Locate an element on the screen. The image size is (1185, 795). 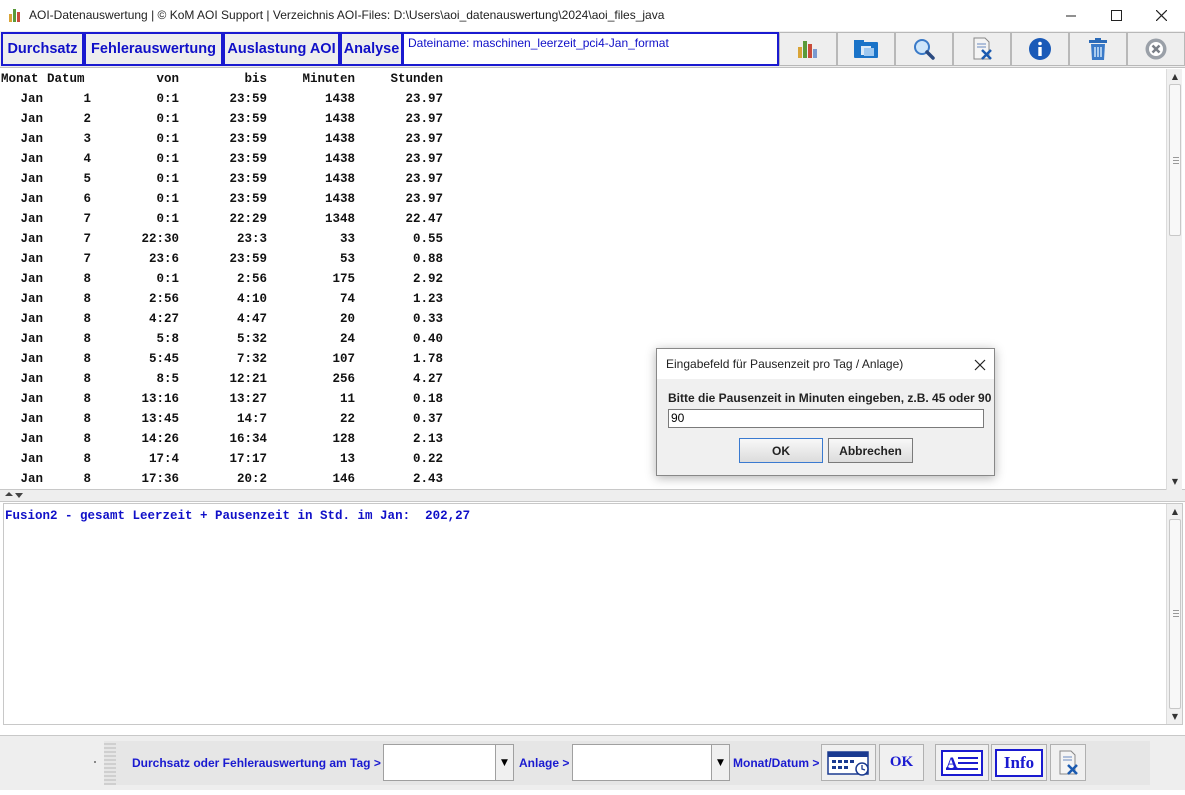
ok-button: OK is located at coordinates (901, 762).